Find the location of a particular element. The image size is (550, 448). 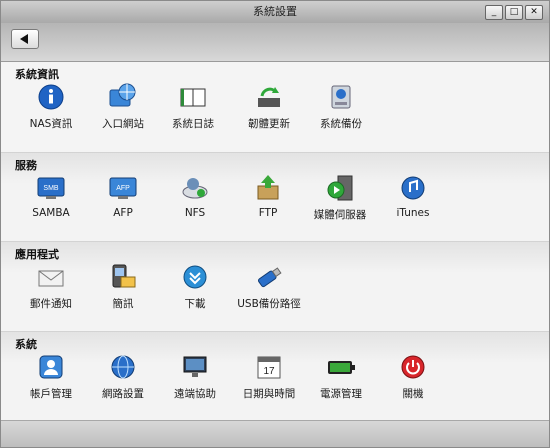

ftp-icon is located at coordinates (268, 188).